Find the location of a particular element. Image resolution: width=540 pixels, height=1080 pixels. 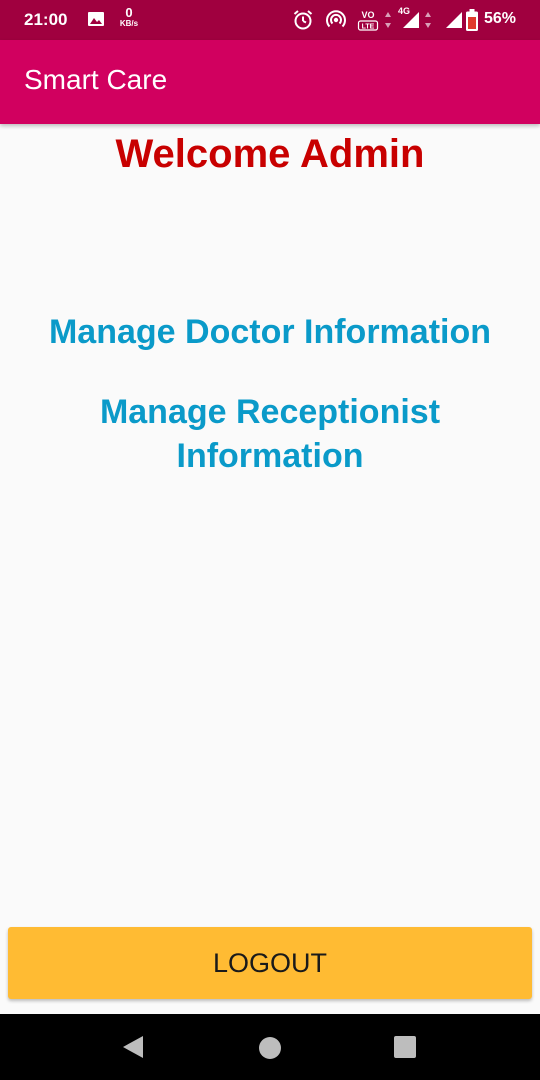

back-icon is located at coordinates (133, 1049).